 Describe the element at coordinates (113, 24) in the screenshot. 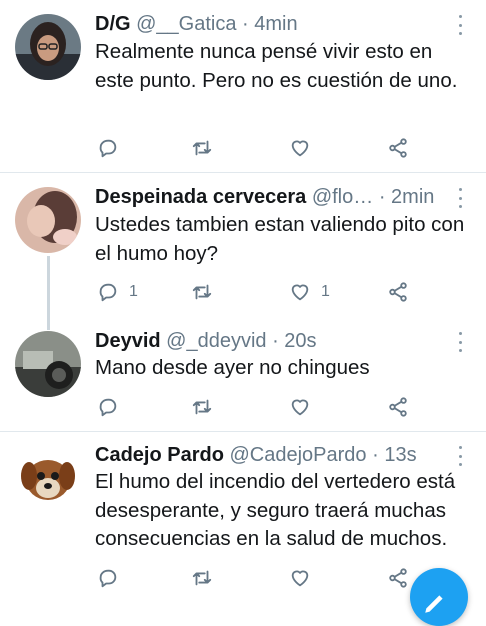

I see `display-name: D/G` at that location.